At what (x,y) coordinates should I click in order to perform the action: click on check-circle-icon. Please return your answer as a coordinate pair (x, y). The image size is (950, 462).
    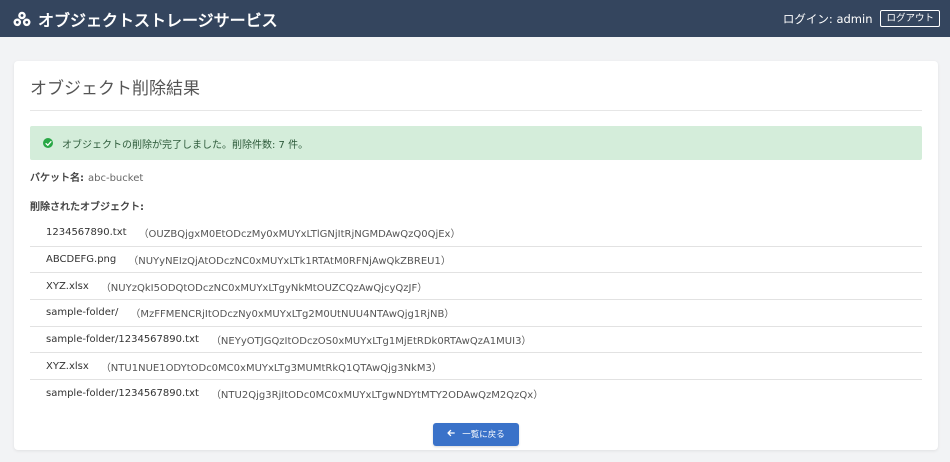
    Looking at the image, I should click on (48, 143).